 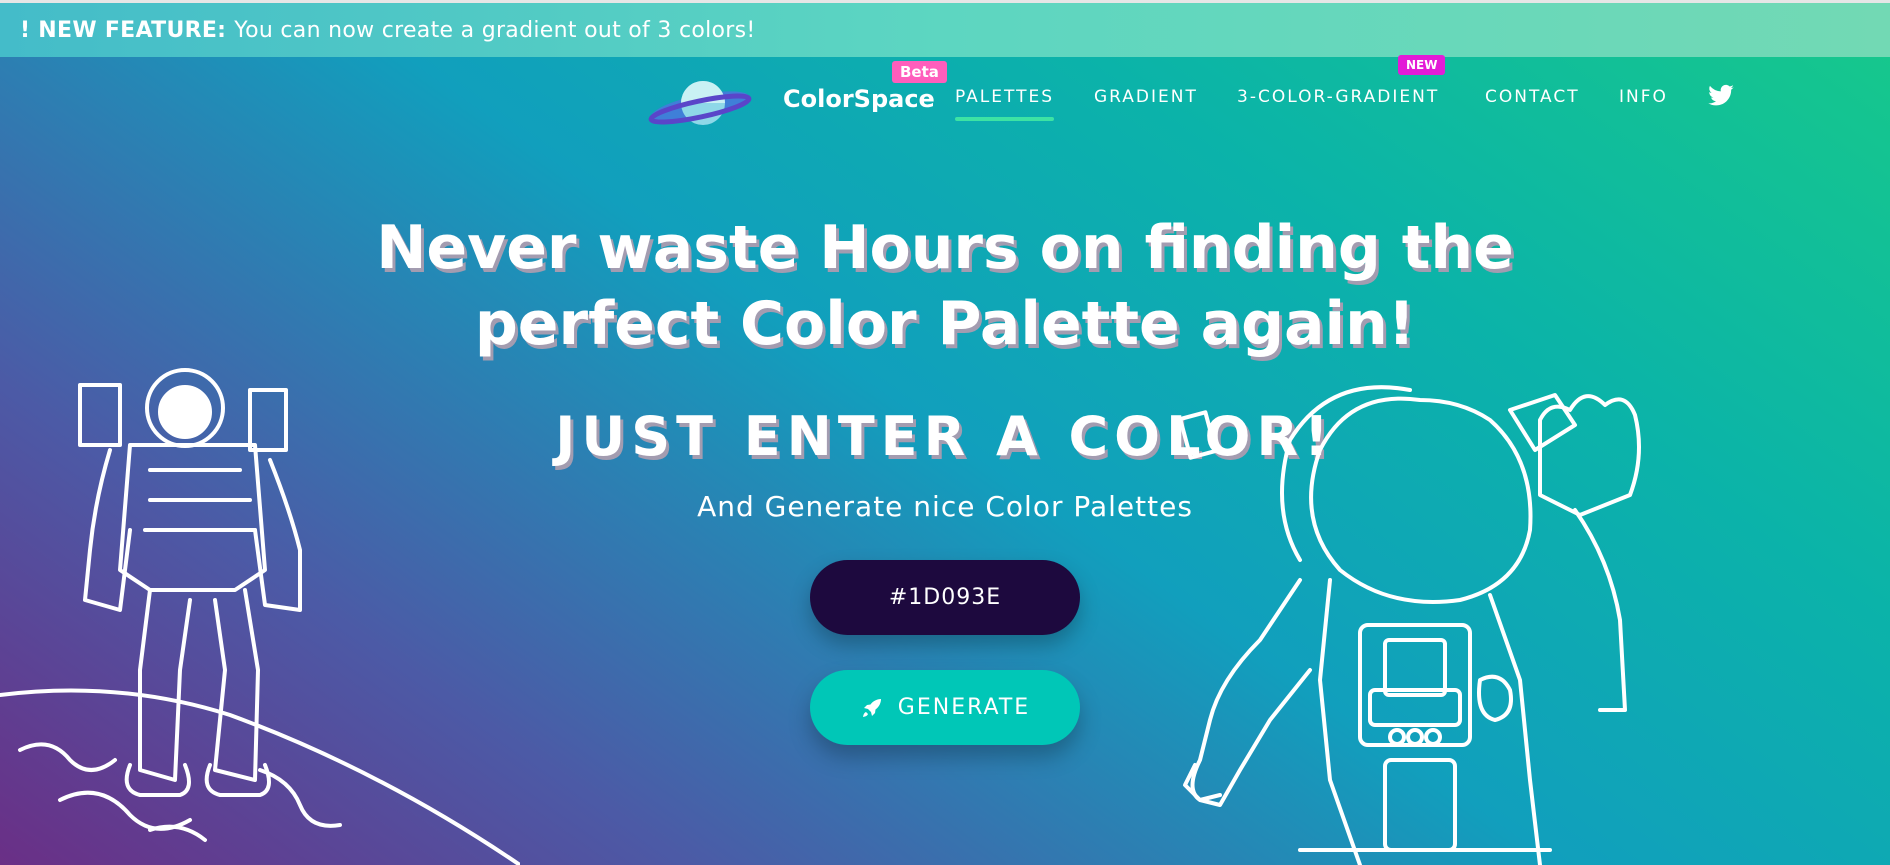 What do you see at coordinates (964, 707) in the screenshot?
I see `generate-label: GENERATE` at bounding box center [964, 707].